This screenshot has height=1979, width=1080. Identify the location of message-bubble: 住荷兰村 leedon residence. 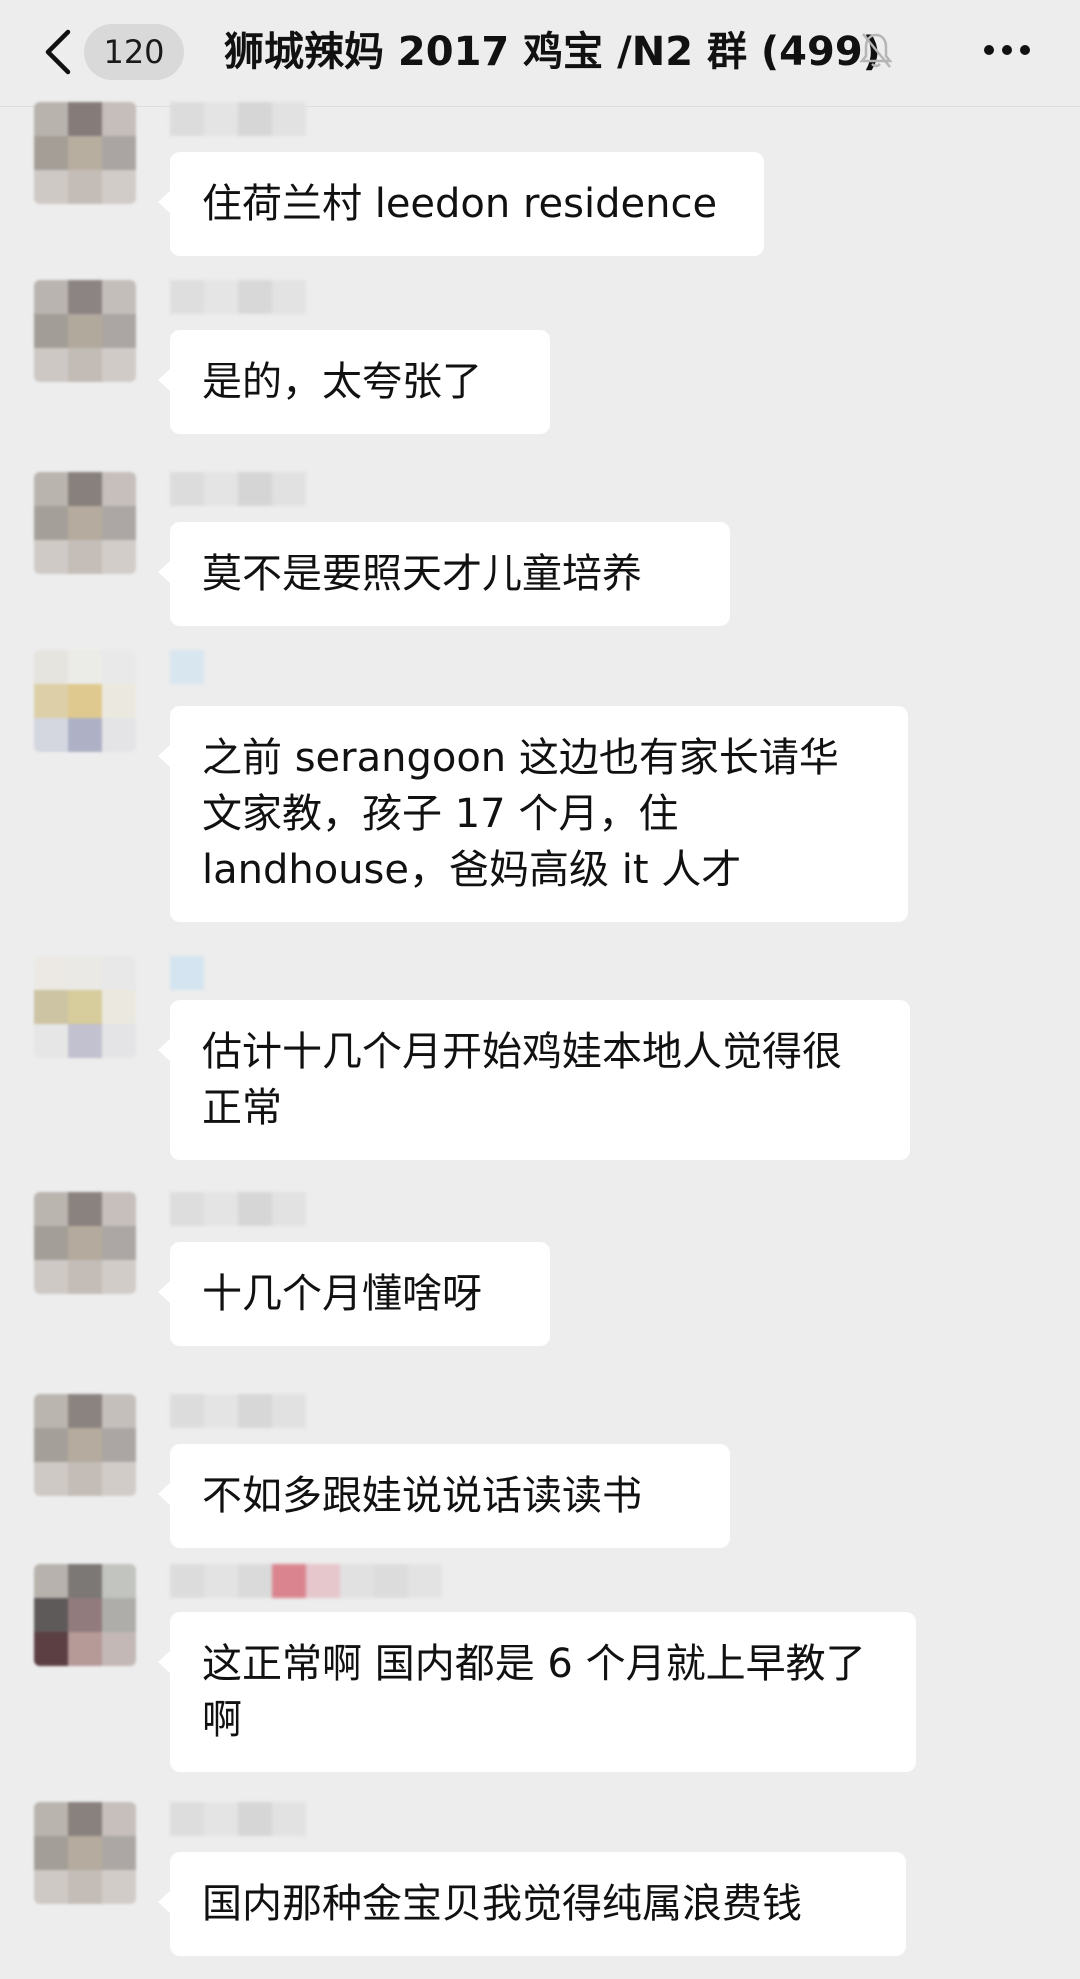
(461, 204).